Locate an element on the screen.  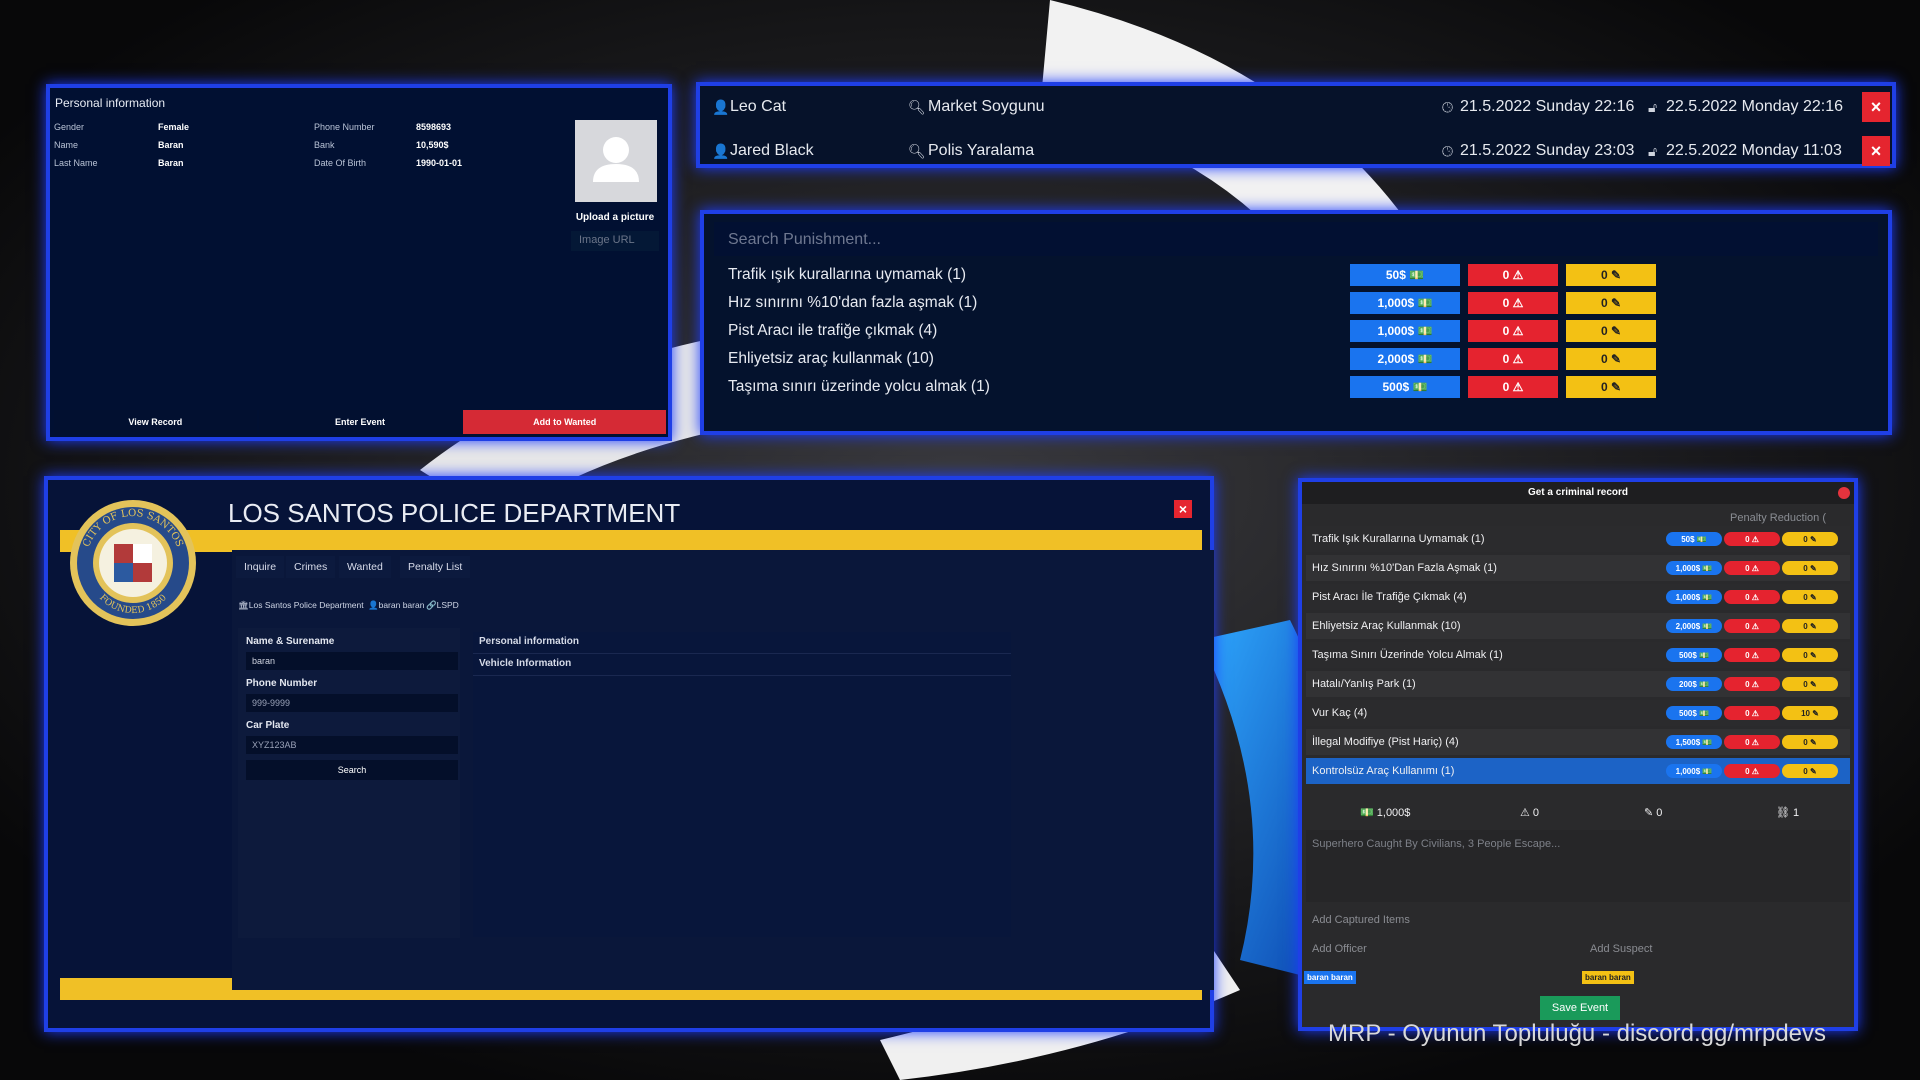
tab-wanted: Wanted is located at coordinates (365, 567).